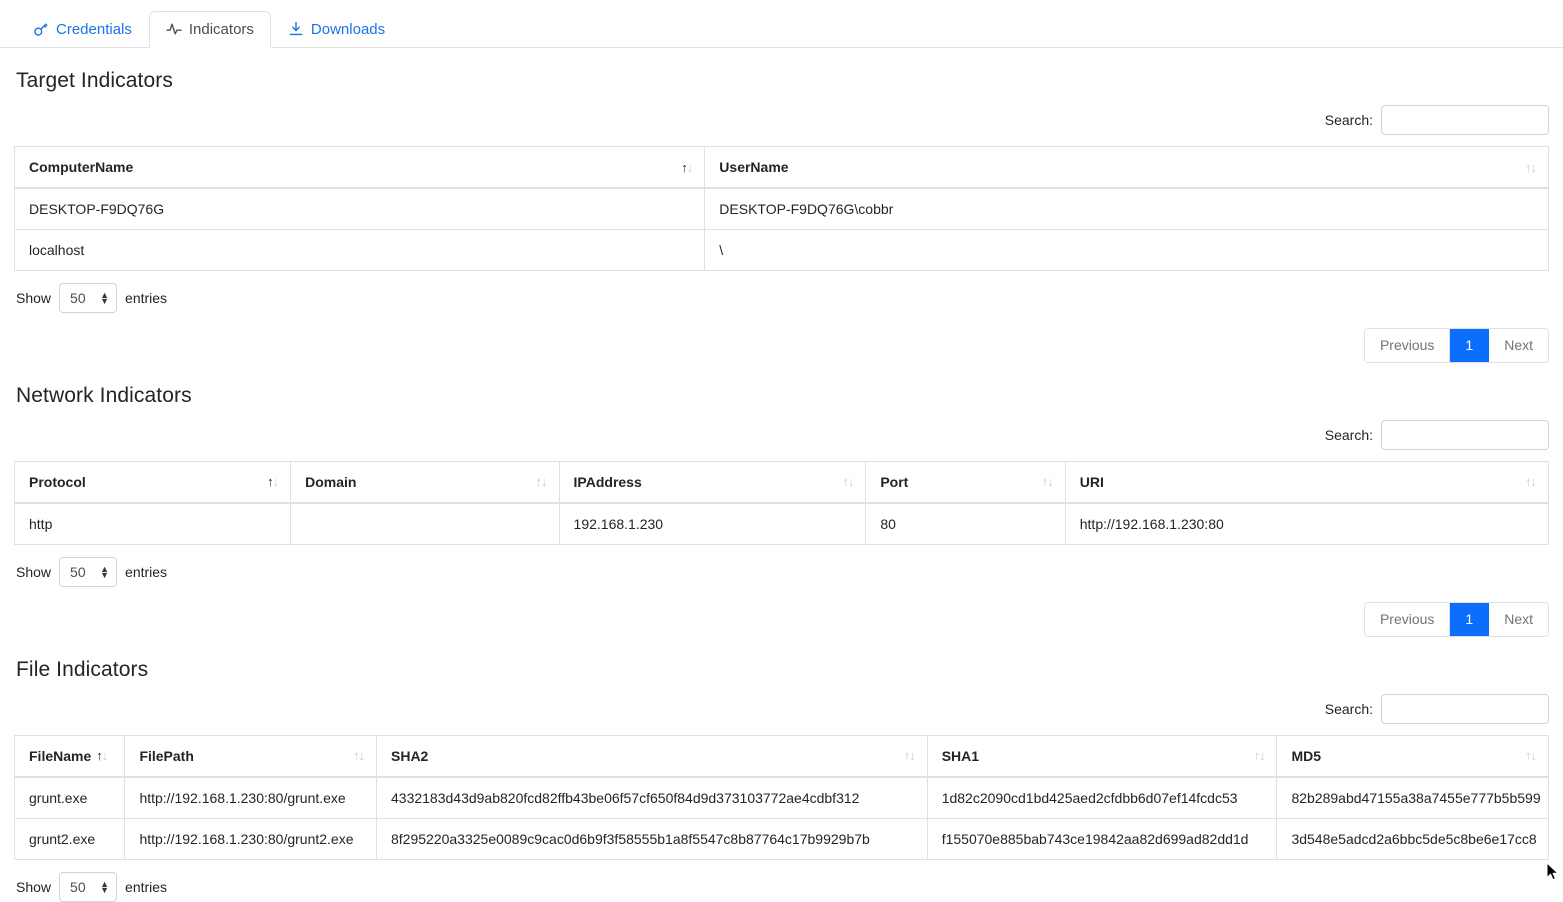  Describe the element at coordinates (296, 29) in the screenshot. I see `download-icon` at that location.